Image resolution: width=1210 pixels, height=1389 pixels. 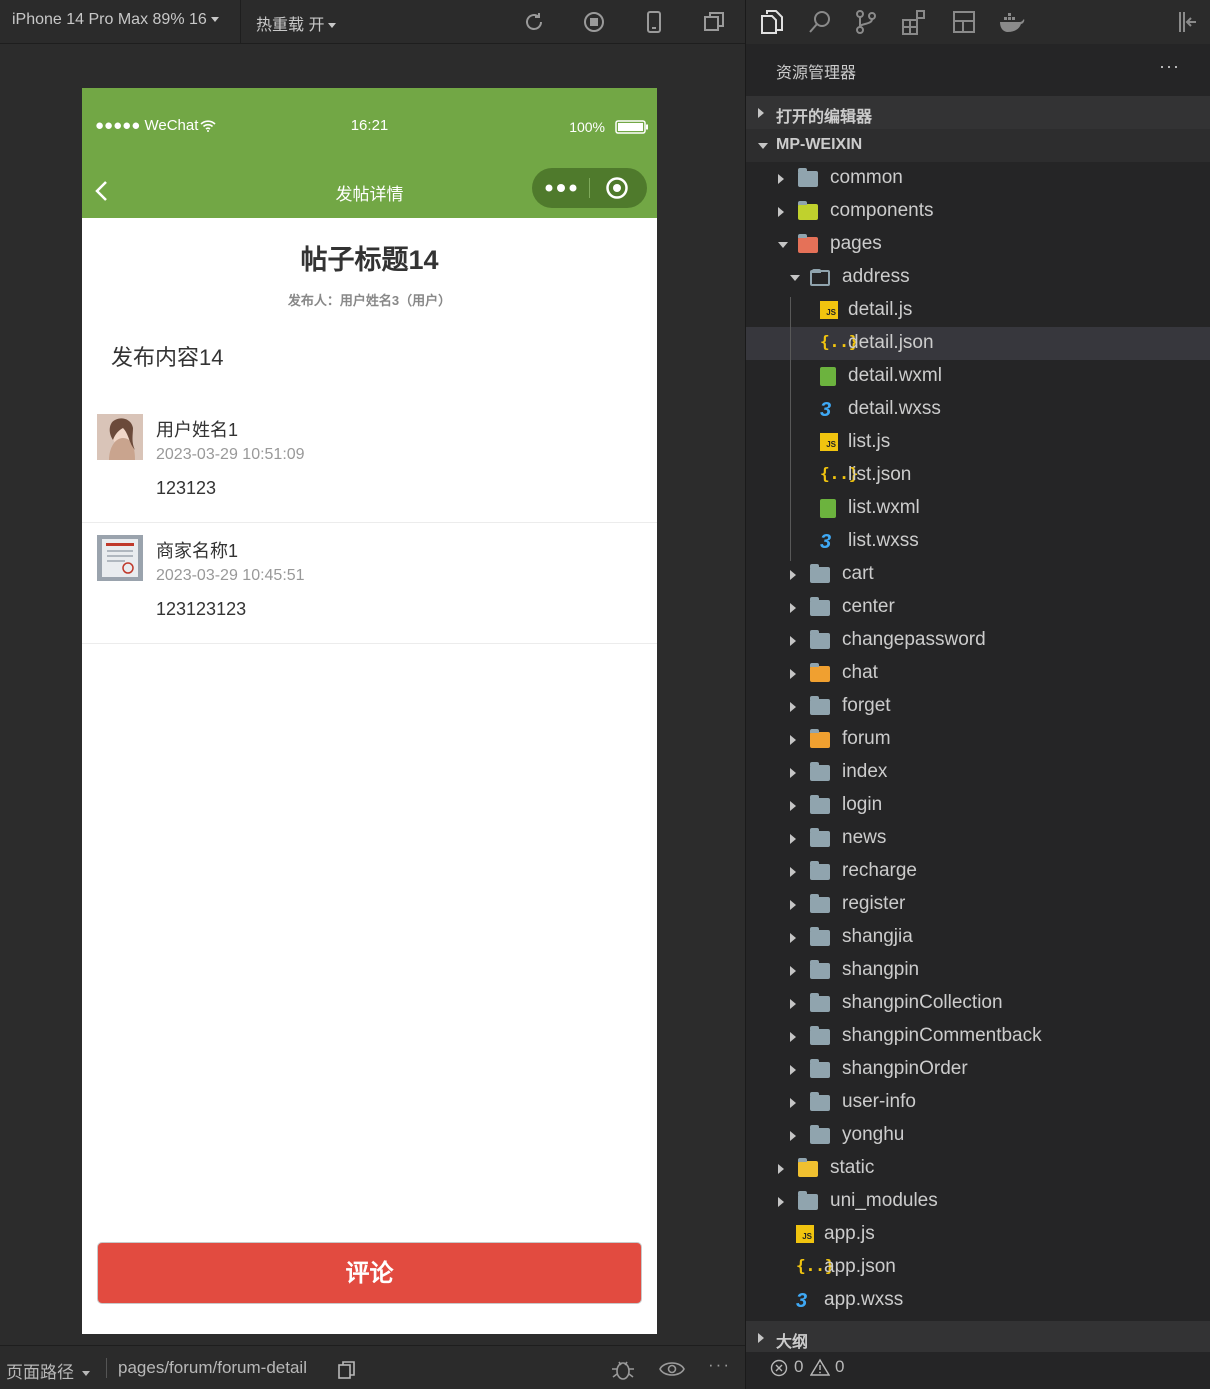 What do you see at coordinates (978, 607) in the screenshot?
I see `folder-item-center: center` at bounding box center [978, 607].